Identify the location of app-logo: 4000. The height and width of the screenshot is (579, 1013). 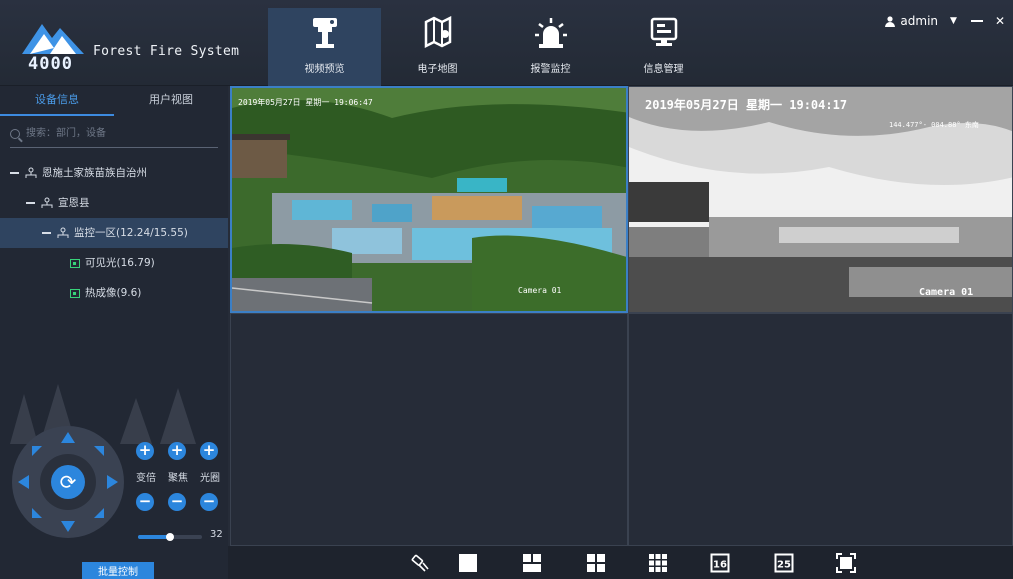
(53, 46).